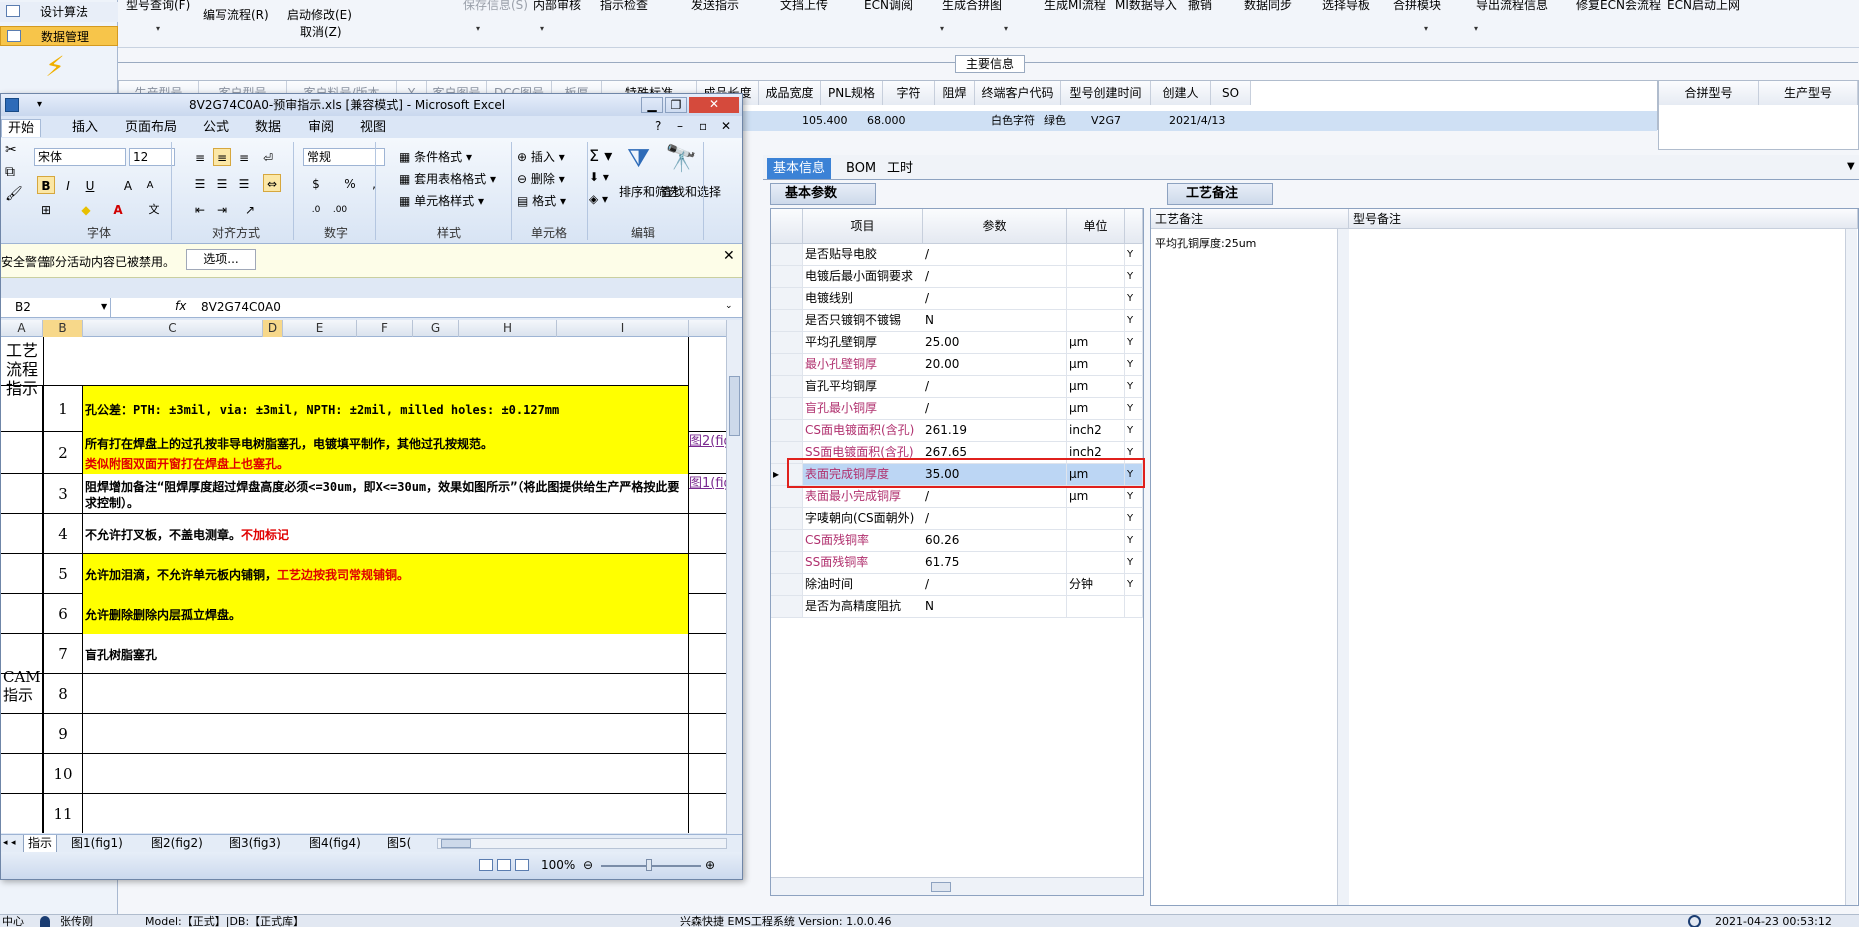  What do you see at coordinates (386, 534) in the screenshot?
I see `cell-instruction: 不允许打叉板，不盖电测章。 不加标记` at bounding box center [386, 534].